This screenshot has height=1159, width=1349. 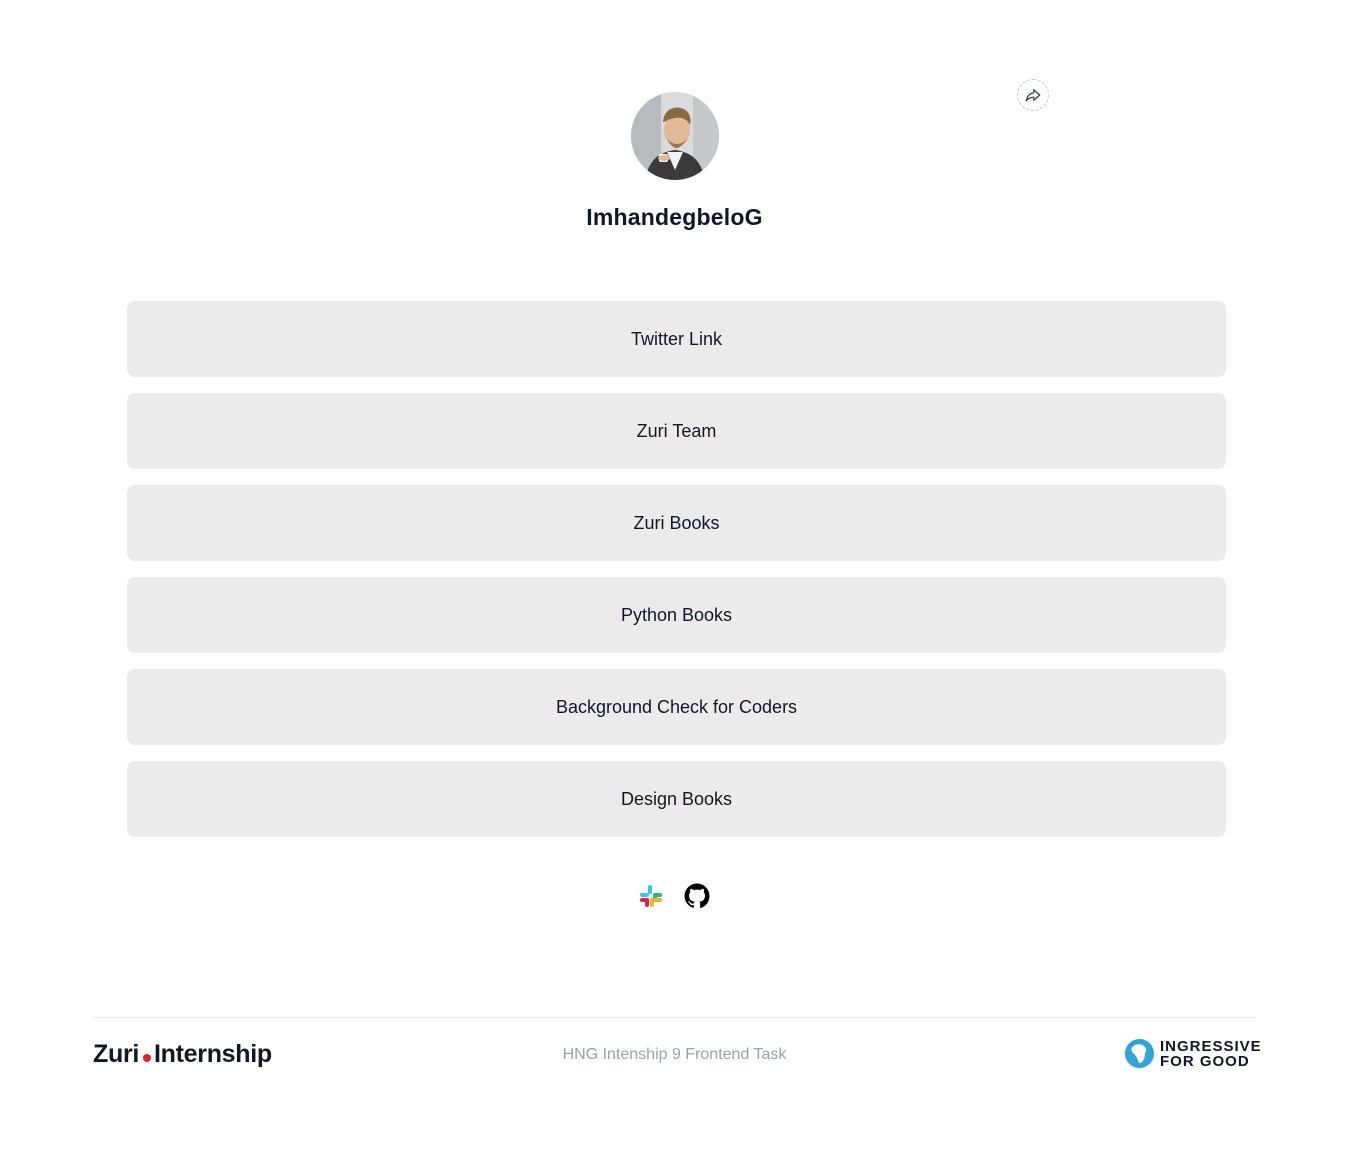 What do you see at coordinates (697, 896) in the screenshot?
I see `github-icon` at bounding box center [697, 896].